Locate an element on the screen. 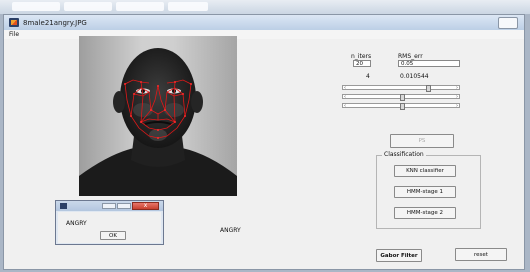  message-dialog: x ANGRY OK is located at coordinates (109, 222).